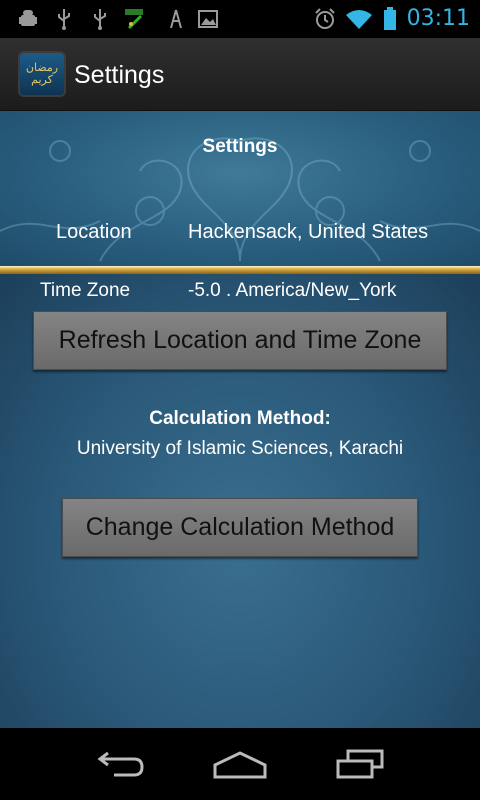 The width and height of the screenshot is (480, 800). I want to click on calc-method-label: Calculation Method:, so click(240, 418).